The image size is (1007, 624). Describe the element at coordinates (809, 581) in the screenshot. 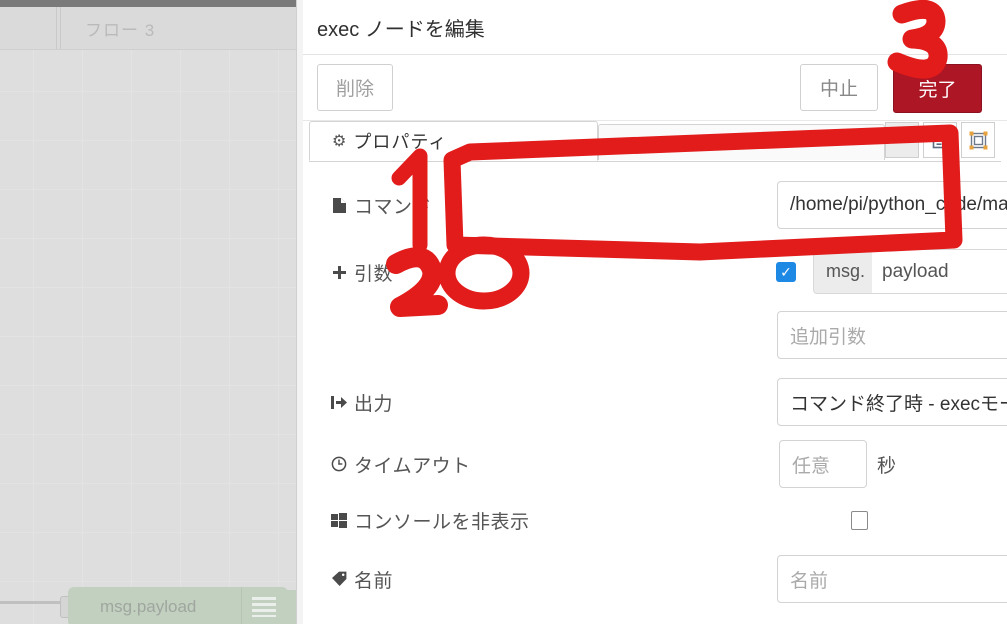

I see `name-placeholder: 名前` at that location.